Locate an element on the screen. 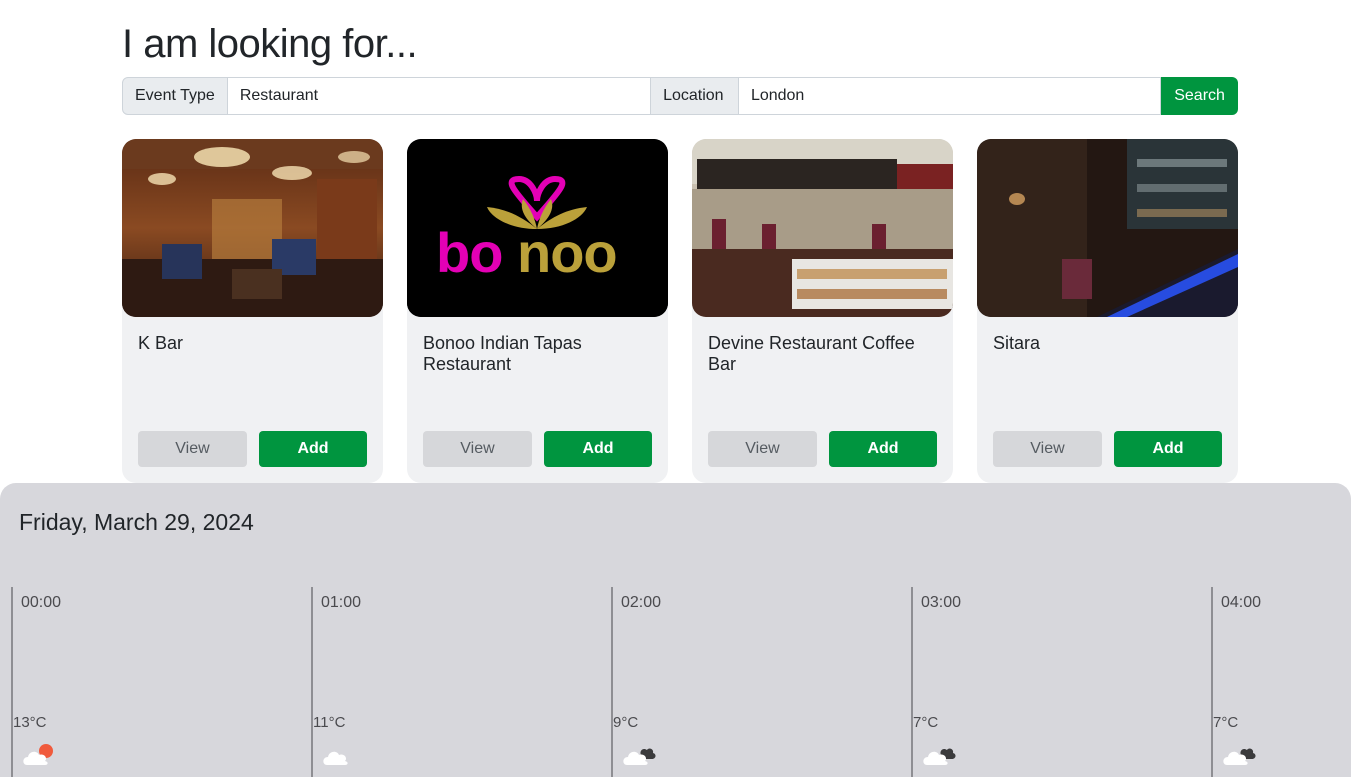 Image resolution: width=1351 pixels, height=777 pixels. cloud-icon is located at coordinates (339, 755).